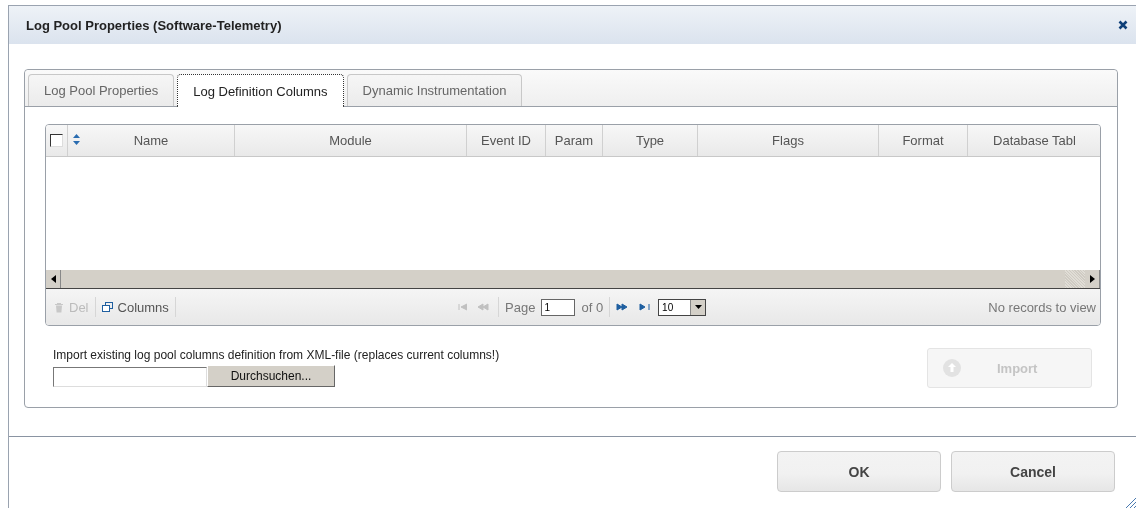  What do you see at coordinates (59, 307) in the screenshot?
I see `trash-icon` at bounding box center [59, 307].